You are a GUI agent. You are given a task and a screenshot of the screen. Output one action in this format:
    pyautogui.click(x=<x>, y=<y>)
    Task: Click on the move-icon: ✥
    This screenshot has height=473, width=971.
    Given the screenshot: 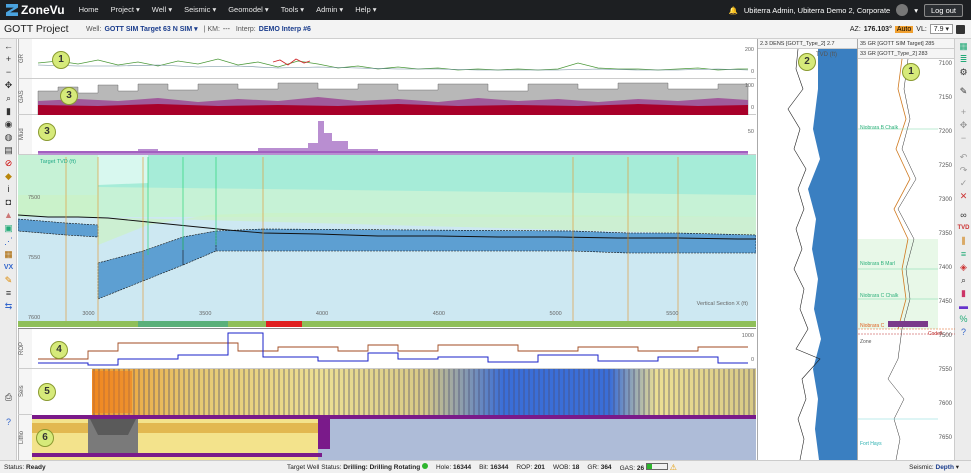 What is the action you would take?
    pyautogui.click(x=8, y=85)
    